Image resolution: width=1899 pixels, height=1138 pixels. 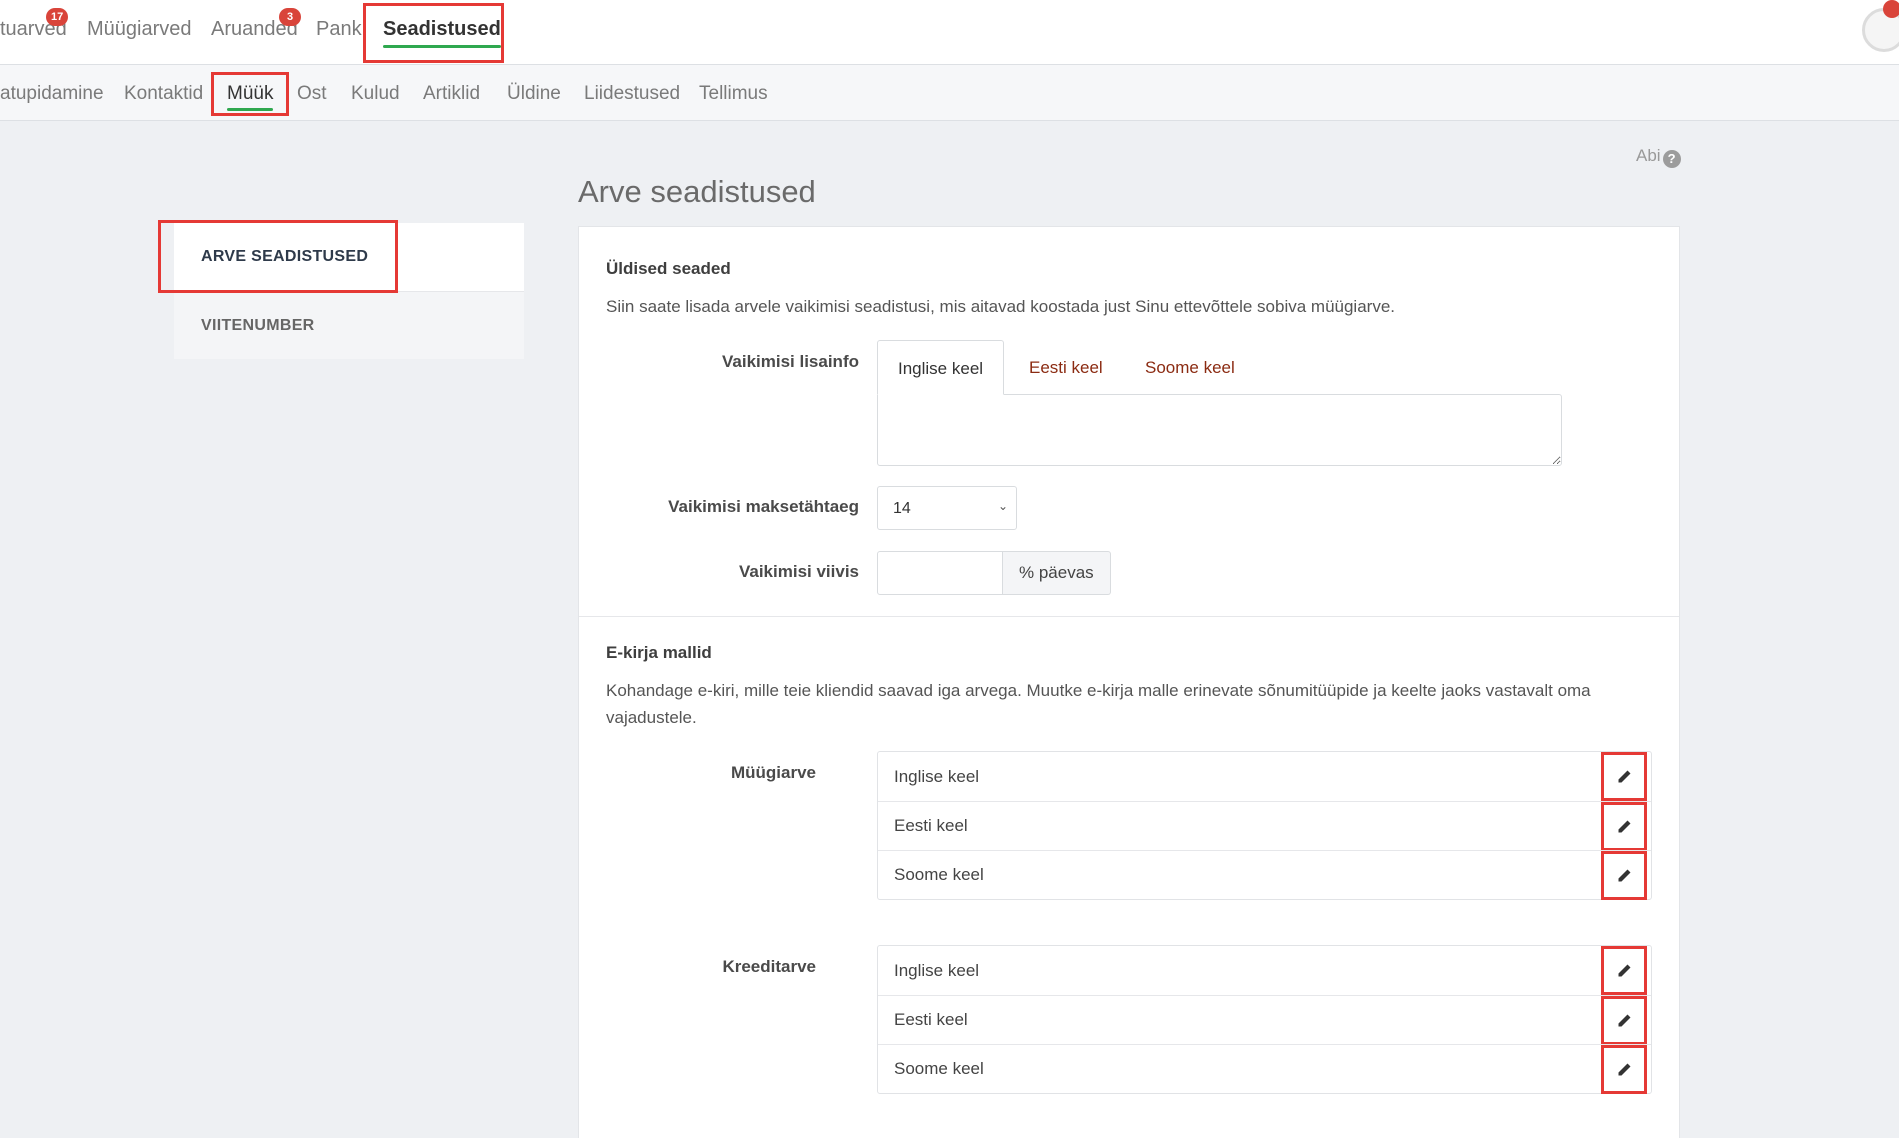 What do you see at coordinates (1057, 573) in the screenshot?
I see `penalty-unit: % päevas` at bounding box center [1057, 573].